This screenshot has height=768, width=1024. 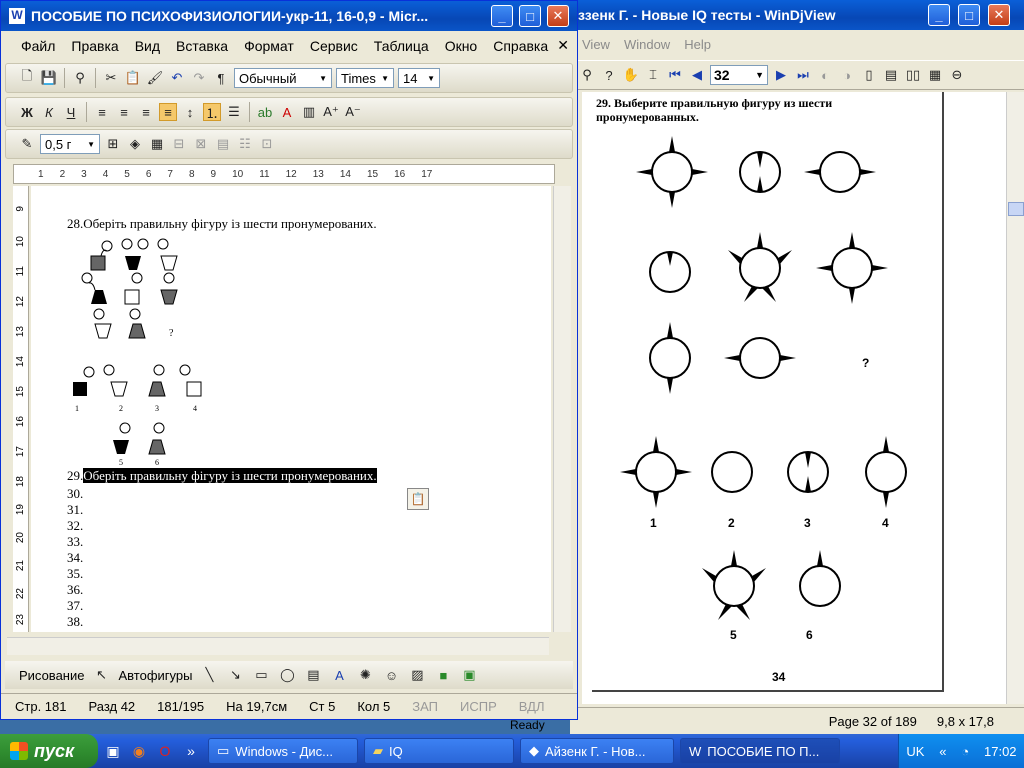 I want to click on menu-format: Формат, so click(x=269, y=46).